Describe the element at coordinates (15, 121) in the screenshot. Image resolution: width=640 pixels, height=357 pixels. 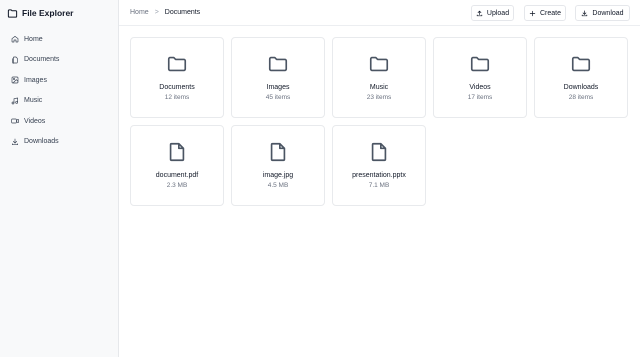
I see `video-icon` at that location.